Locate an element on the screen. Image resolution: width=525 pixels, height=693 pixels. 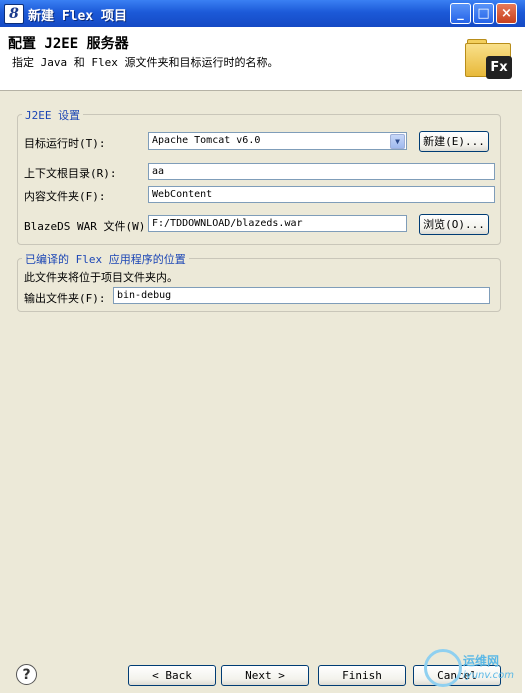
page-title: 配置 J2EE 服务器 is located at coordinates (68, 44).